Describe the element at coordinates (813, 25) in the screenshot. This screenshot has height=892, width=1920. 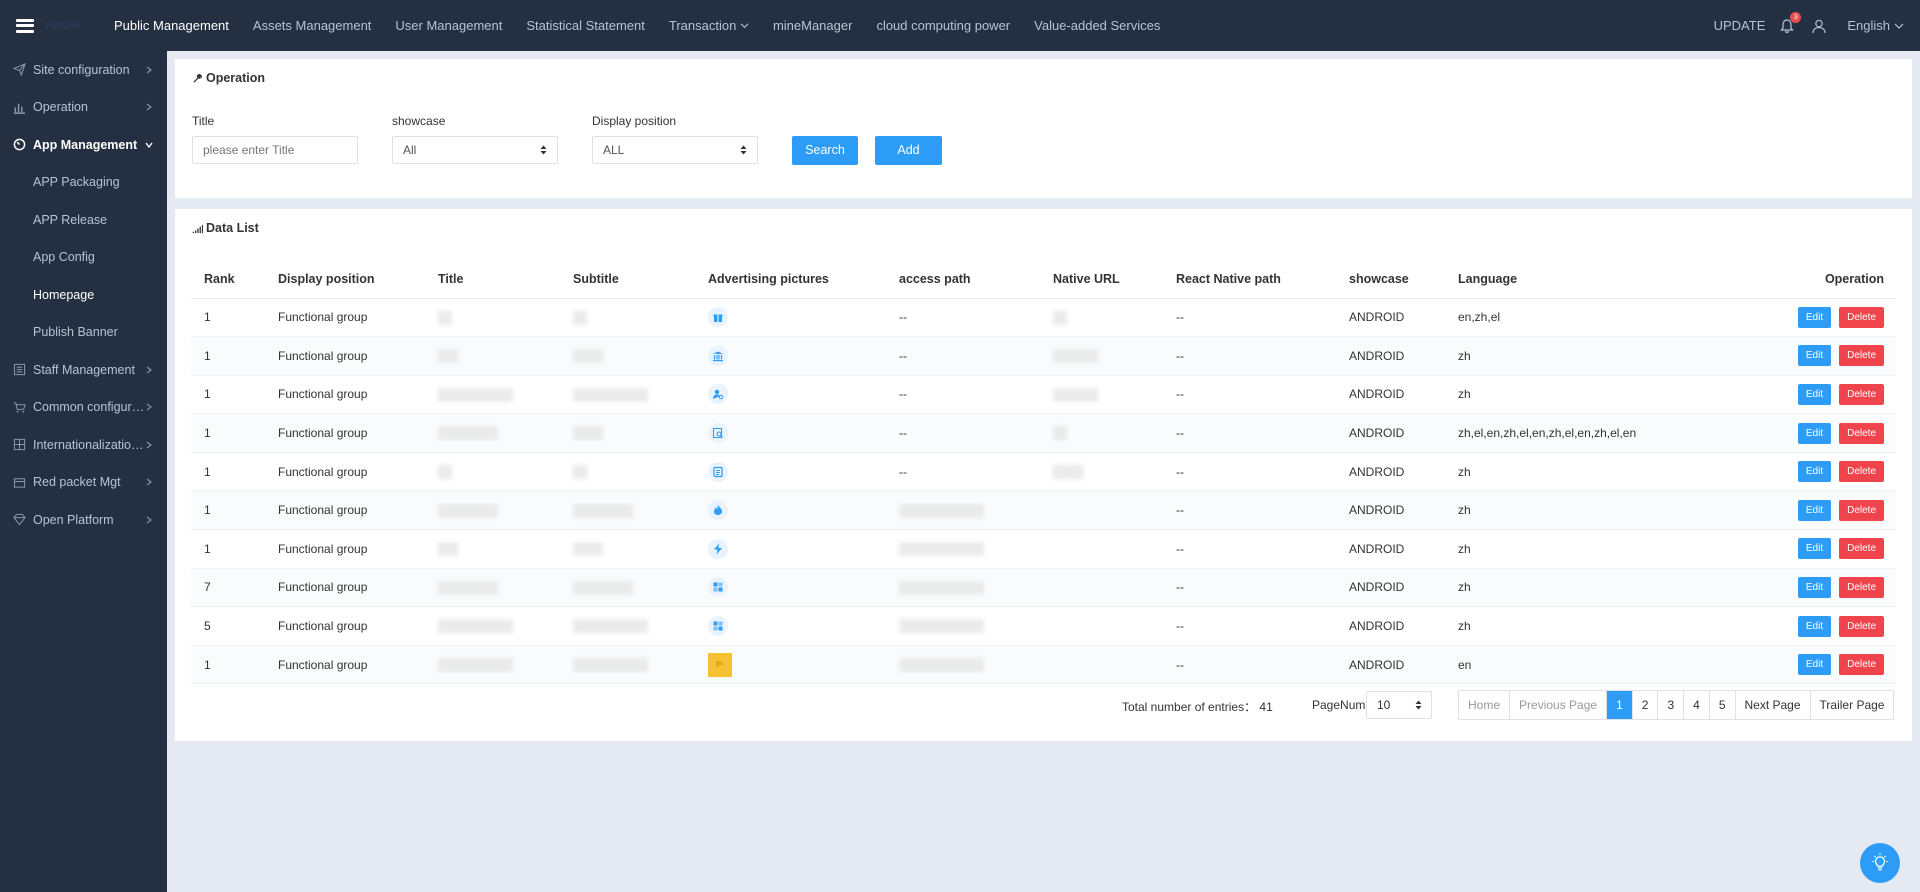
I see `nav-mine-manager: mineManager` at that location.